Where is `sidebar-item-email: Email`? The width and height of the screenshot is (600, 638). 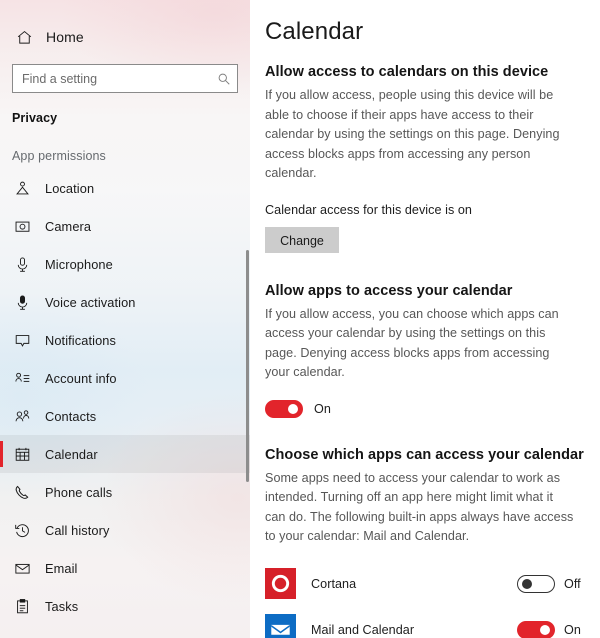 sidebar-item-email: Email is located at coordinates (125, 568).